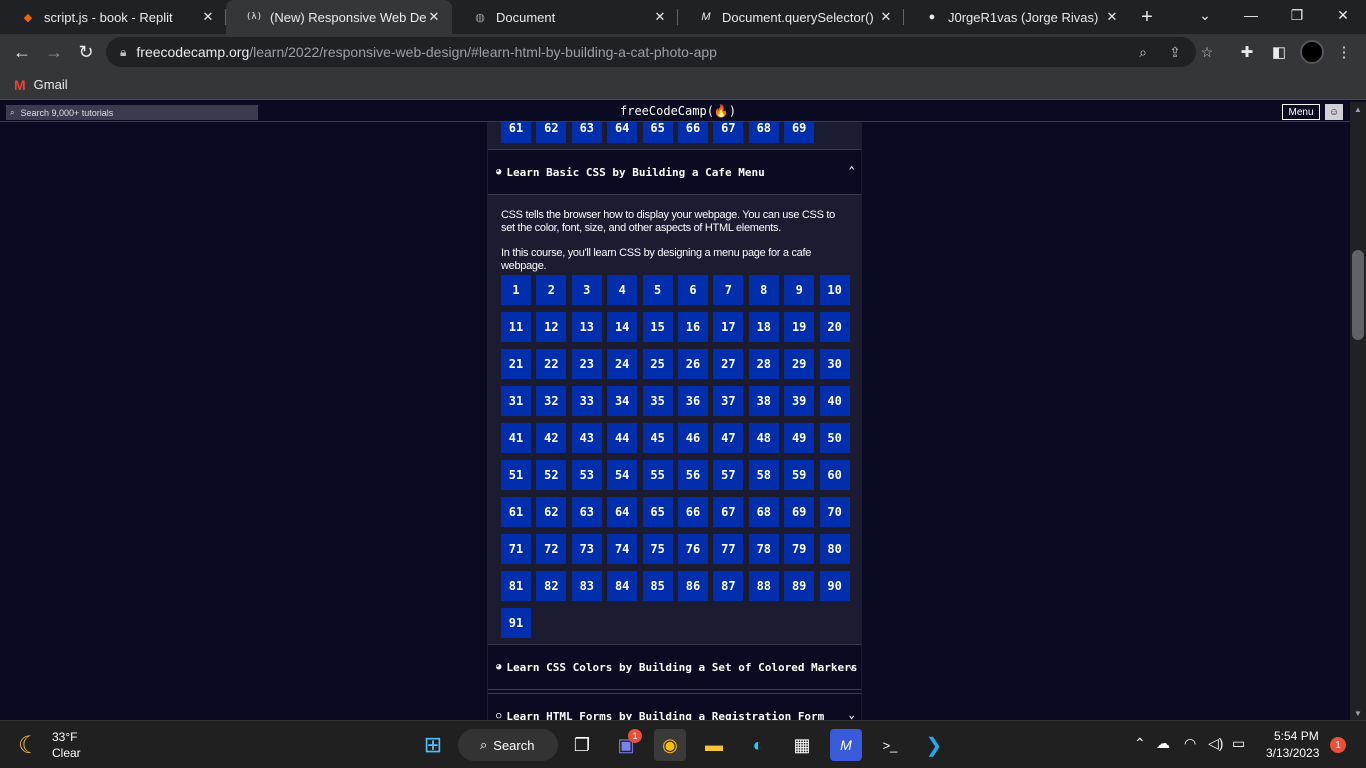 The width and height of the screenshot is (1366, 768). Describe the element at coordinates (29, 745) in the screenshot. I see `moon-icon: ☾` at that location.